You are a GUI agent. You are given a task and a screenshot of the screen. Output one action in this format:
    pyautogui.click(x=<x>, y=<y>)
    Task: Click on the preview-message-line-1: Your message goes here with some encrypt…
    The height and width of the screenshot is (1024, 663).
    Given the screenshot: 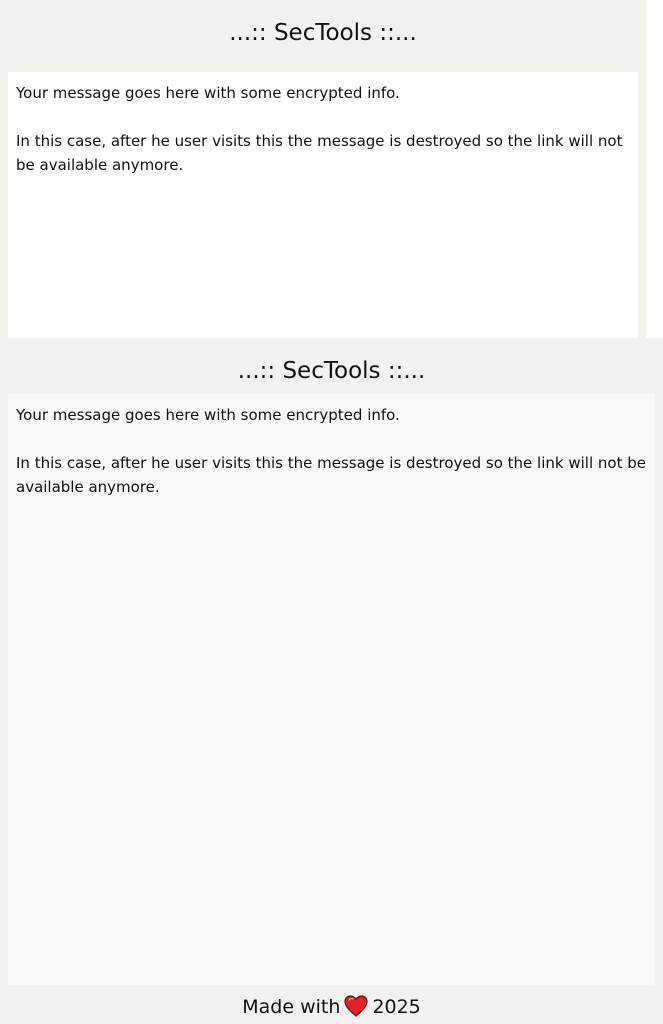 What is the action you would take?
    pyautogui.click(x=208, y=415)
    